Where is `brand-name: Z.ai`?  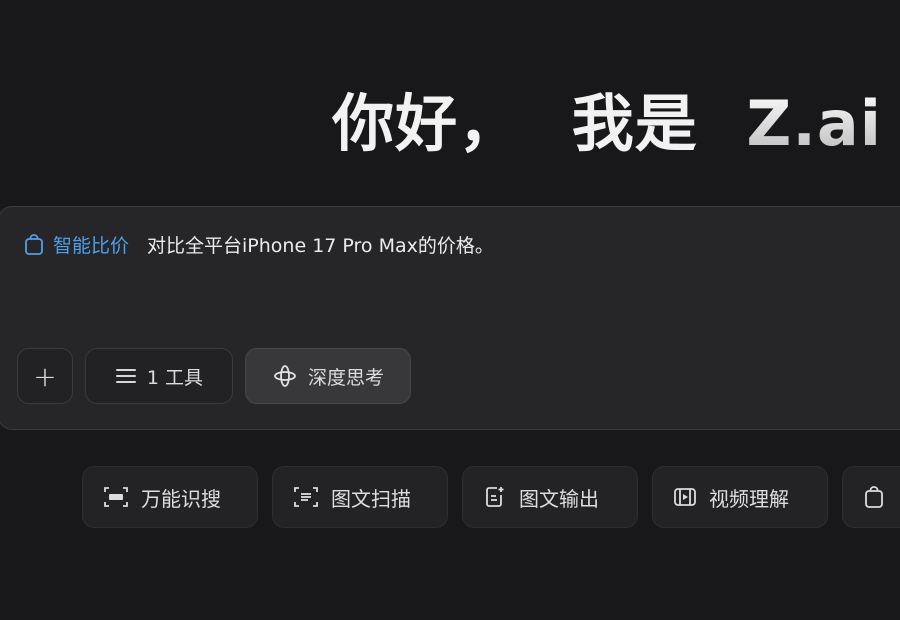 brand-name: Z.ai is located at coordinates (814, 123).